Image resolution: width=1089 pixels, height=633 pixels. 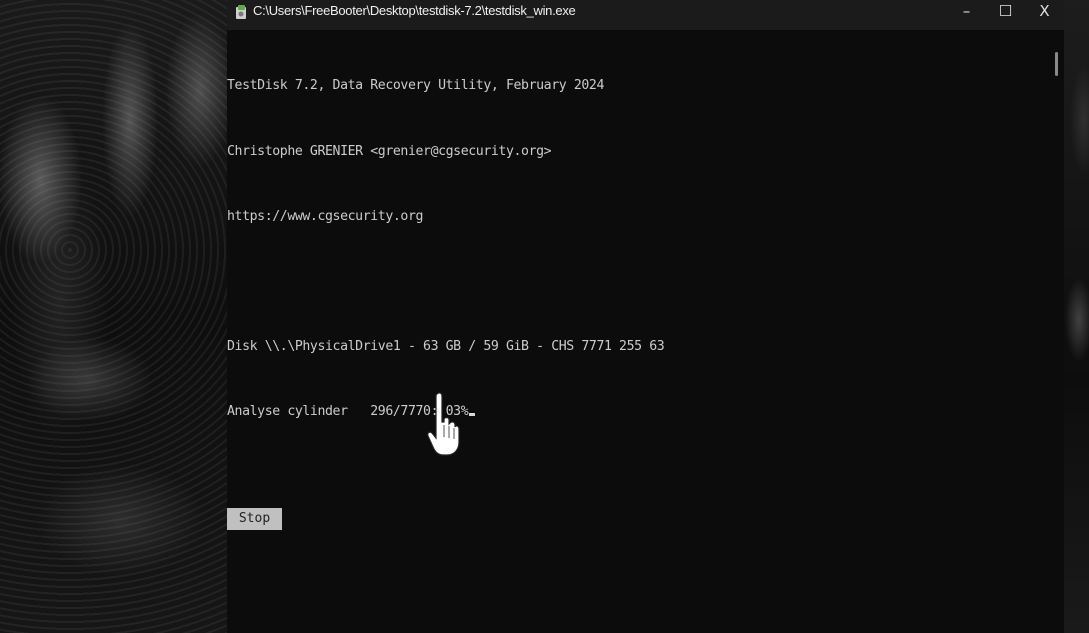 What do you see at coordinates (1056, 331) in the screenshot?
I see `vertical-scrollbar` at bounding box center [1056, 331].